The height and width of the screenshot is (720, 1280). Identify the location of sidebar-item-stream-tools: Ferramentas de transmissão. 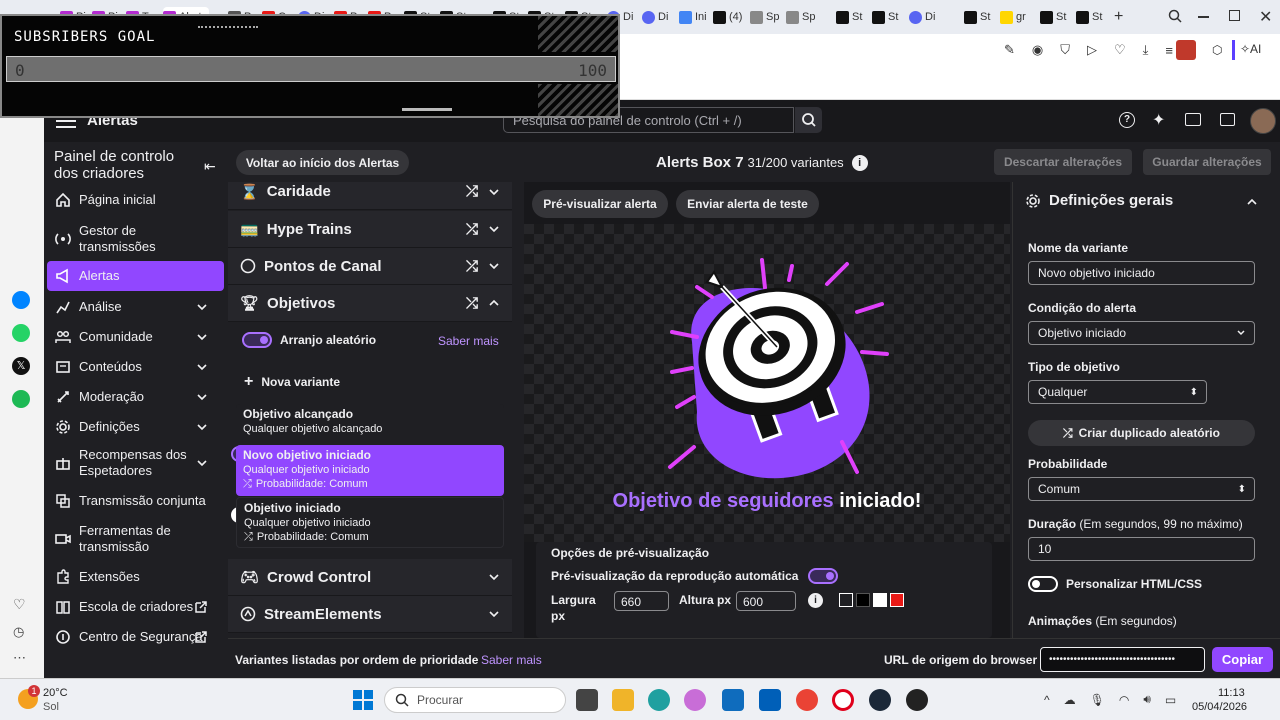
(135, 539).